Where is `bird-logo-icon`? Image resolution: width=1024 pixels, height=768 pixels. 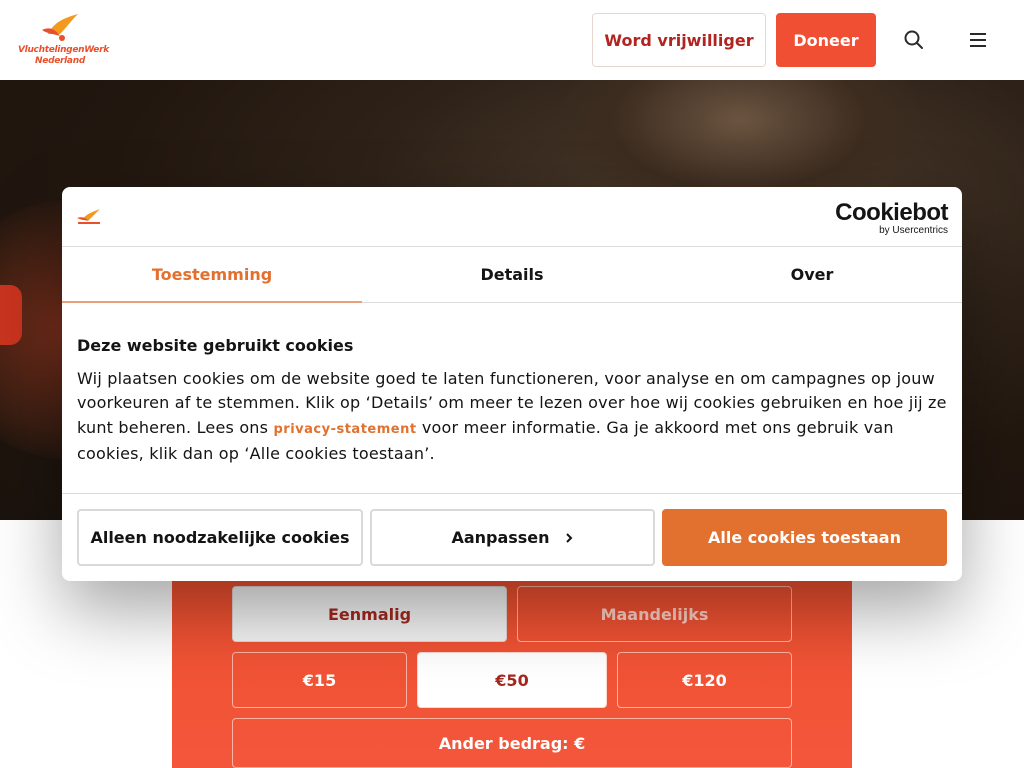 bird-logo-icon is located at coordinates (60, 27).